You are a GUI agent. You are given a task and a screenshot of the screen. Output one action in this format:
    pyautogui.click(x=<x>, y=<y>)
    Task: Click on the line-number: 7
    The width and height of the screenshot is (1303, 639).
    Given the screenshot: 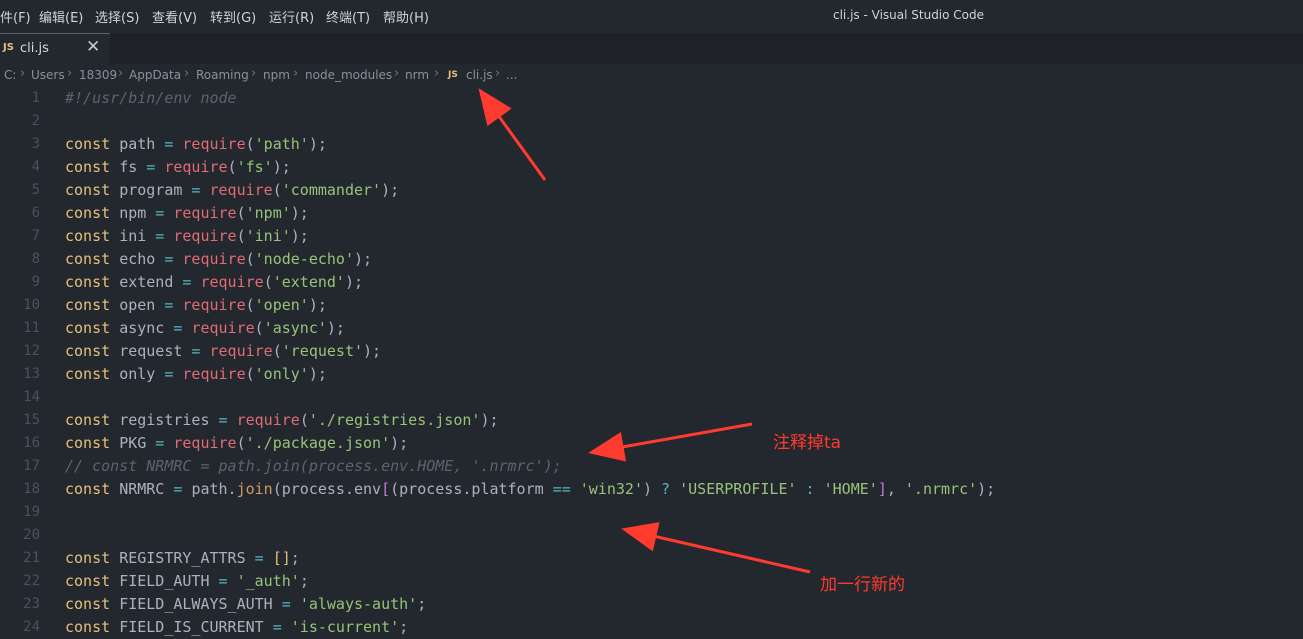 What is the action you would take?
    pyautogui.click(x=35, y=236)
    